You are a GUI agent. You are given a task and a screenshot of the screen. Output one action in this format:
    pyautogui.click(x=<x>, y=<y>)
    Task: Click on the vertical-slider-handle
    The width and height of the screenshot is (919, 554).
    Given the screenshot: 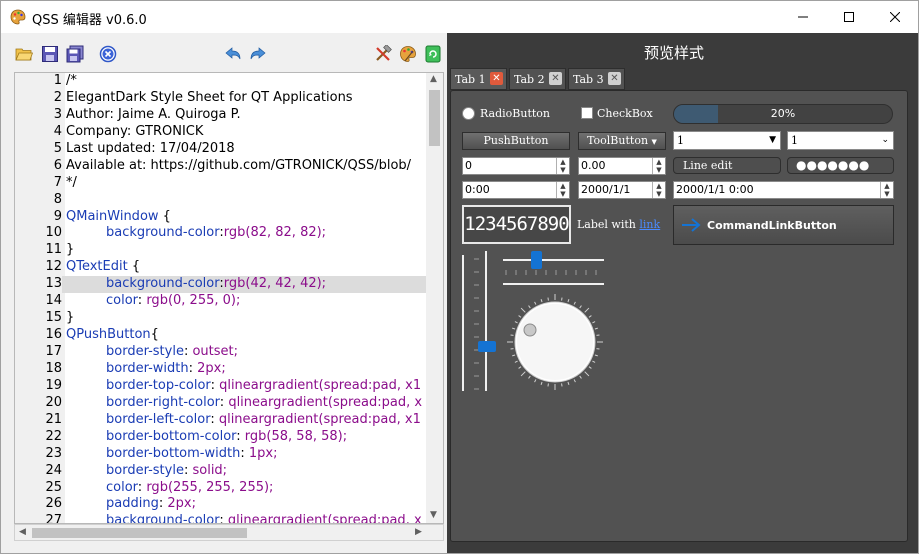 What is the action you would take?
    pyautogui.click(x=487, y=346)
    